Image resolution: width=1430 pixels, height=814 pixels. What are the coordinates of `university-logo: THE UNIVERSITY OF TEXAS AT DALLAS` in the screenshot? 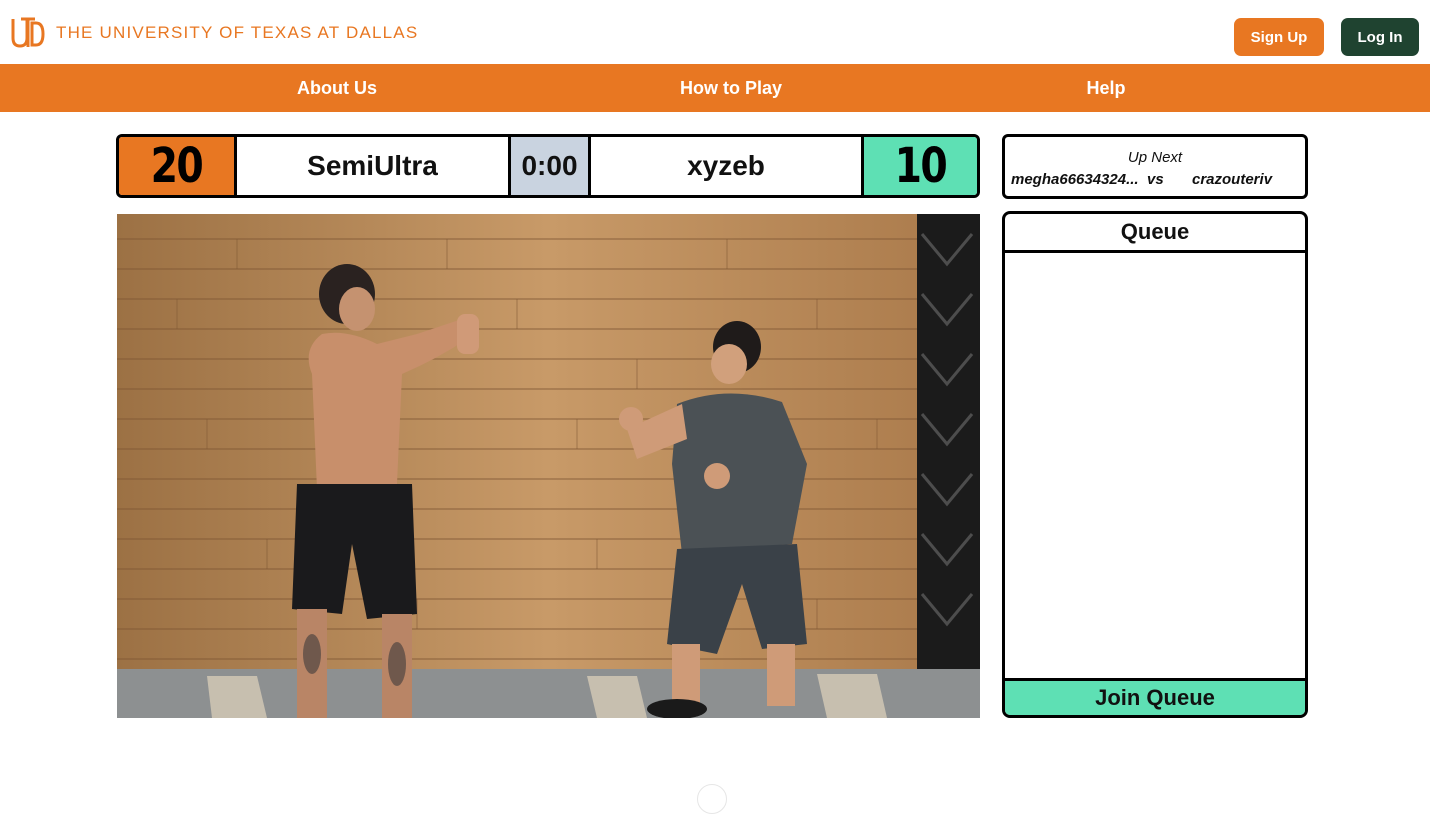 It's located at (214, 33).